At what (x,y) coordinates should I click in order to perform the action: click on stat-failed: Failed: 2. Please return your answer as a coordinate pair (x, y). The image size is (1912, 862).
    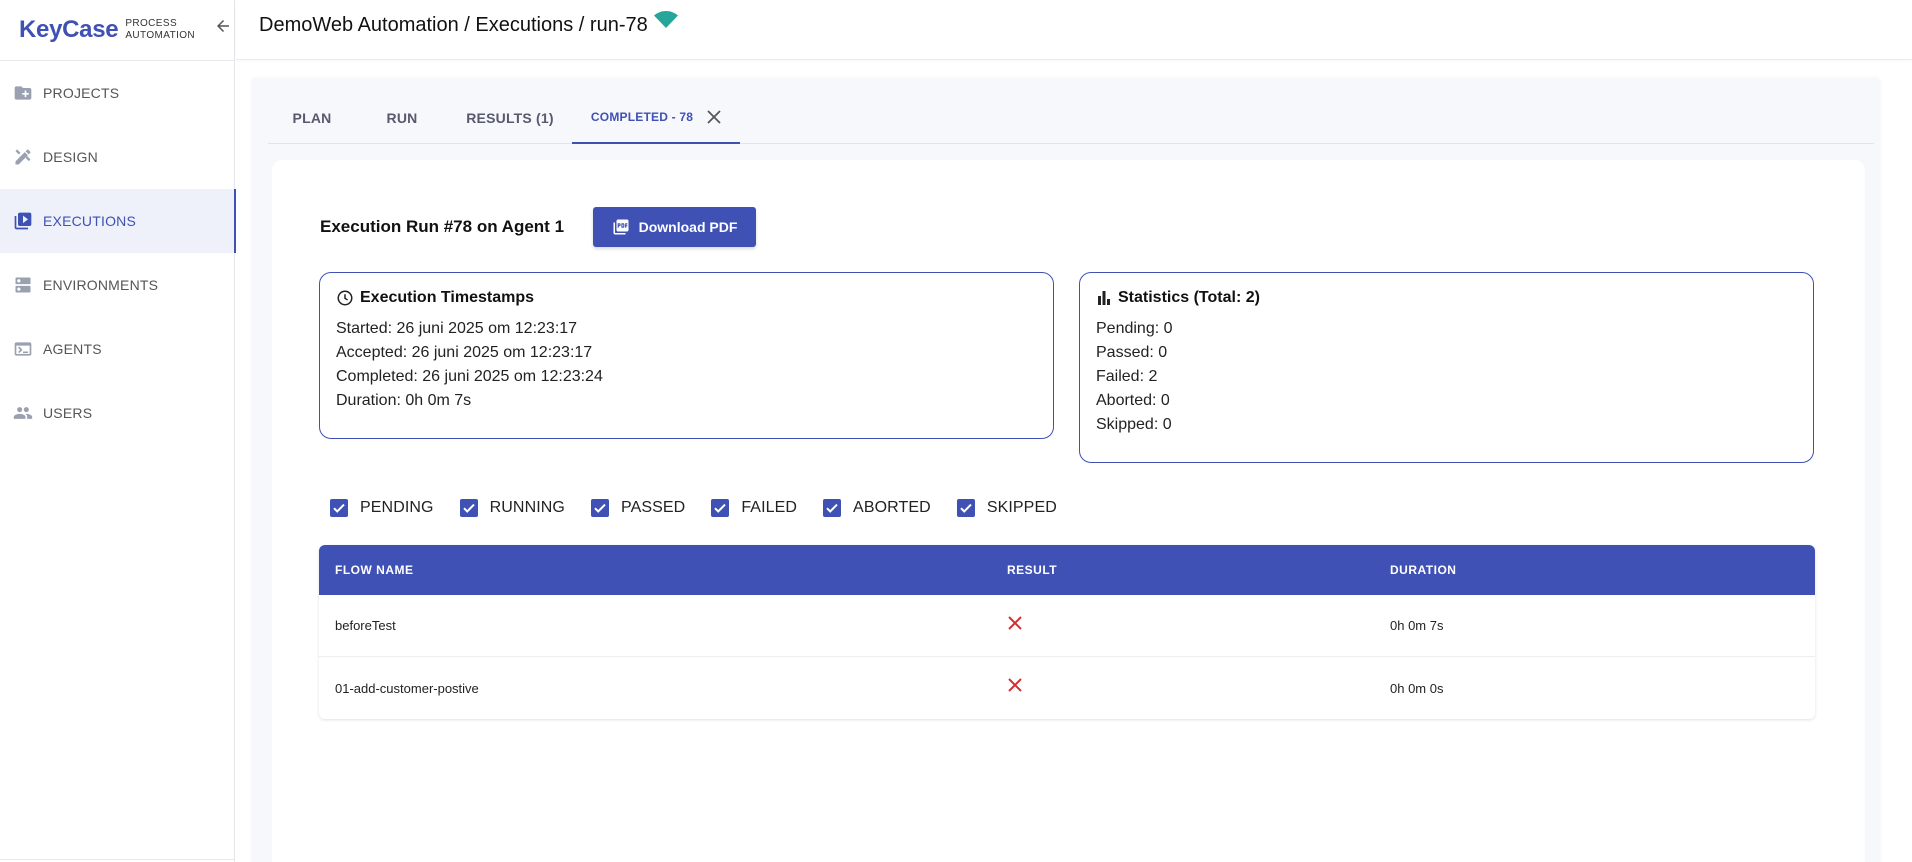
    Looking at the image, I should click on (1127, 376).